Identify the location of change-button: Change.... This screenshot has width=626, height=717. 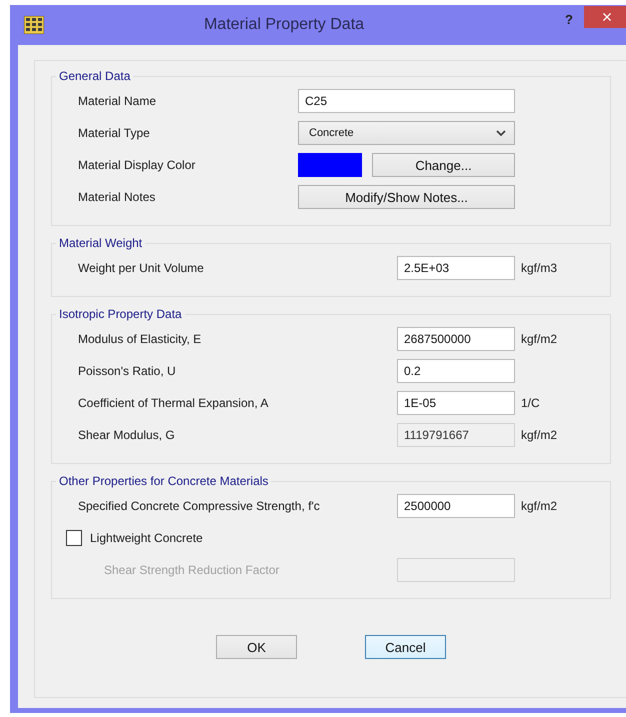
(443, 165).